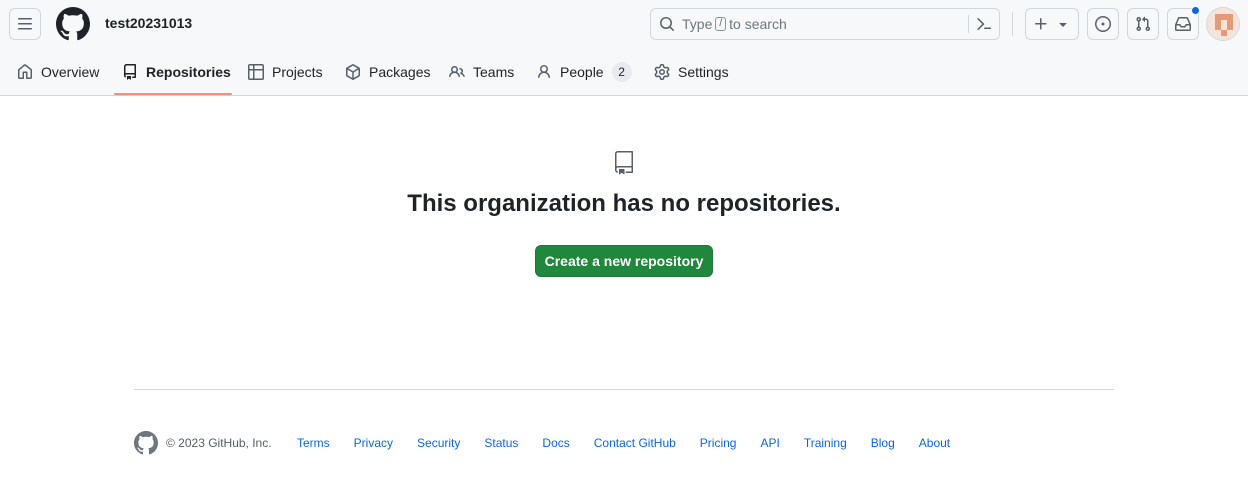 This screenshot has width=1248, height=493. I want to click on footer-link-privacy: Privacy, so click(373, 443).